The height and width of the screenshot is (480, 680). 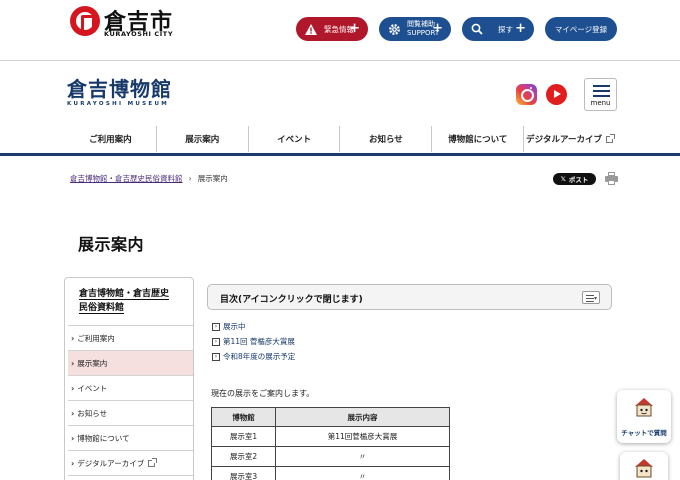 I want to click on sidebar-item-news: › お知らせ, so click(x=130, y=413).